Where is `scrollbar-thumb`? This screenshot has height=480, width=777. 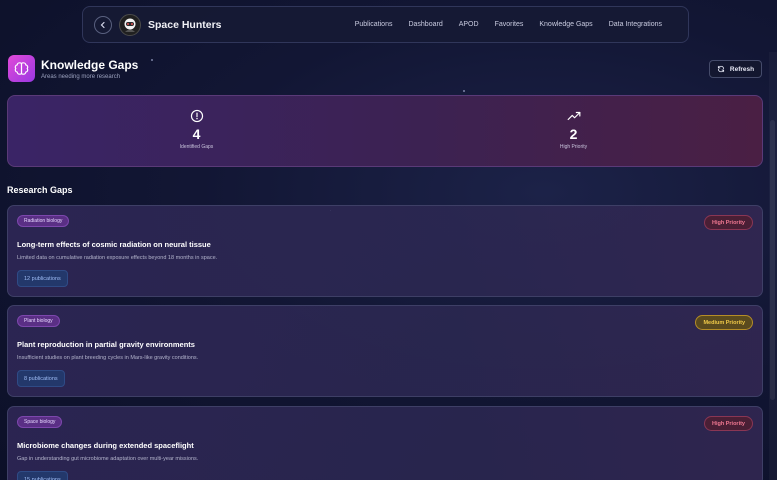
scrollbar-thumb is located at coordinates (772, 260).